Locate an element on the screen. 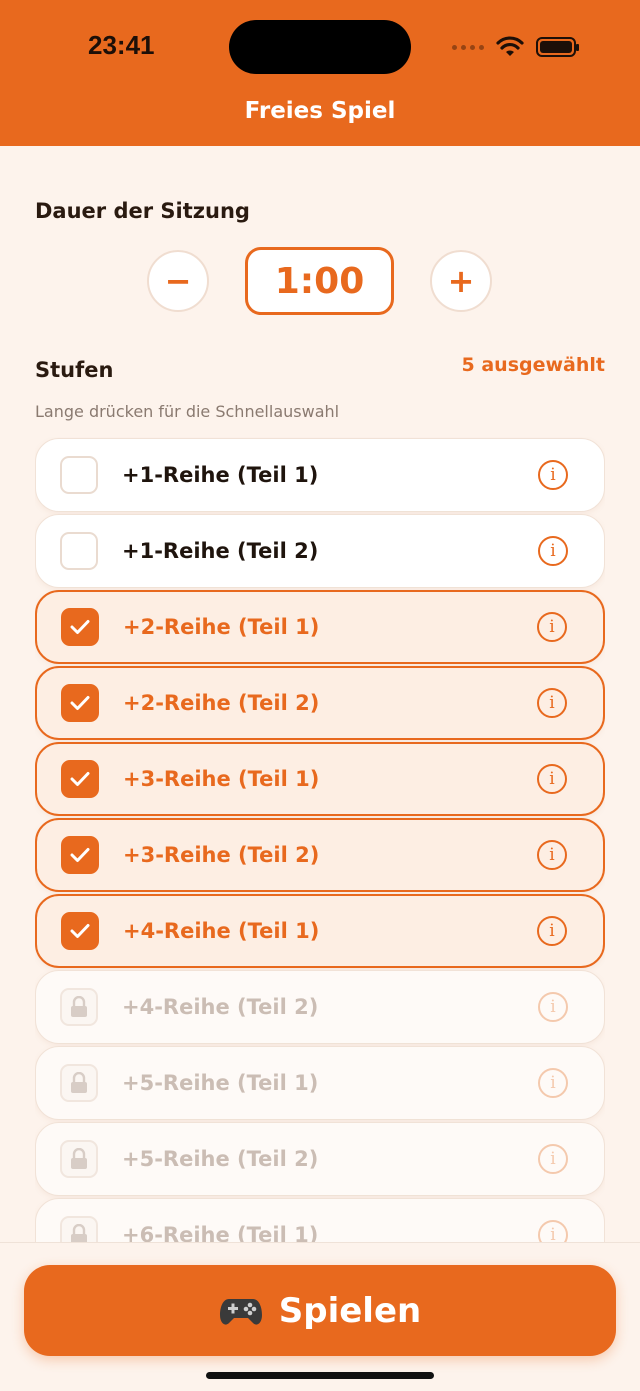 The image size is (640, 1391). duration-label: Dauer der Sitzung is located at coordinates (142, 211).